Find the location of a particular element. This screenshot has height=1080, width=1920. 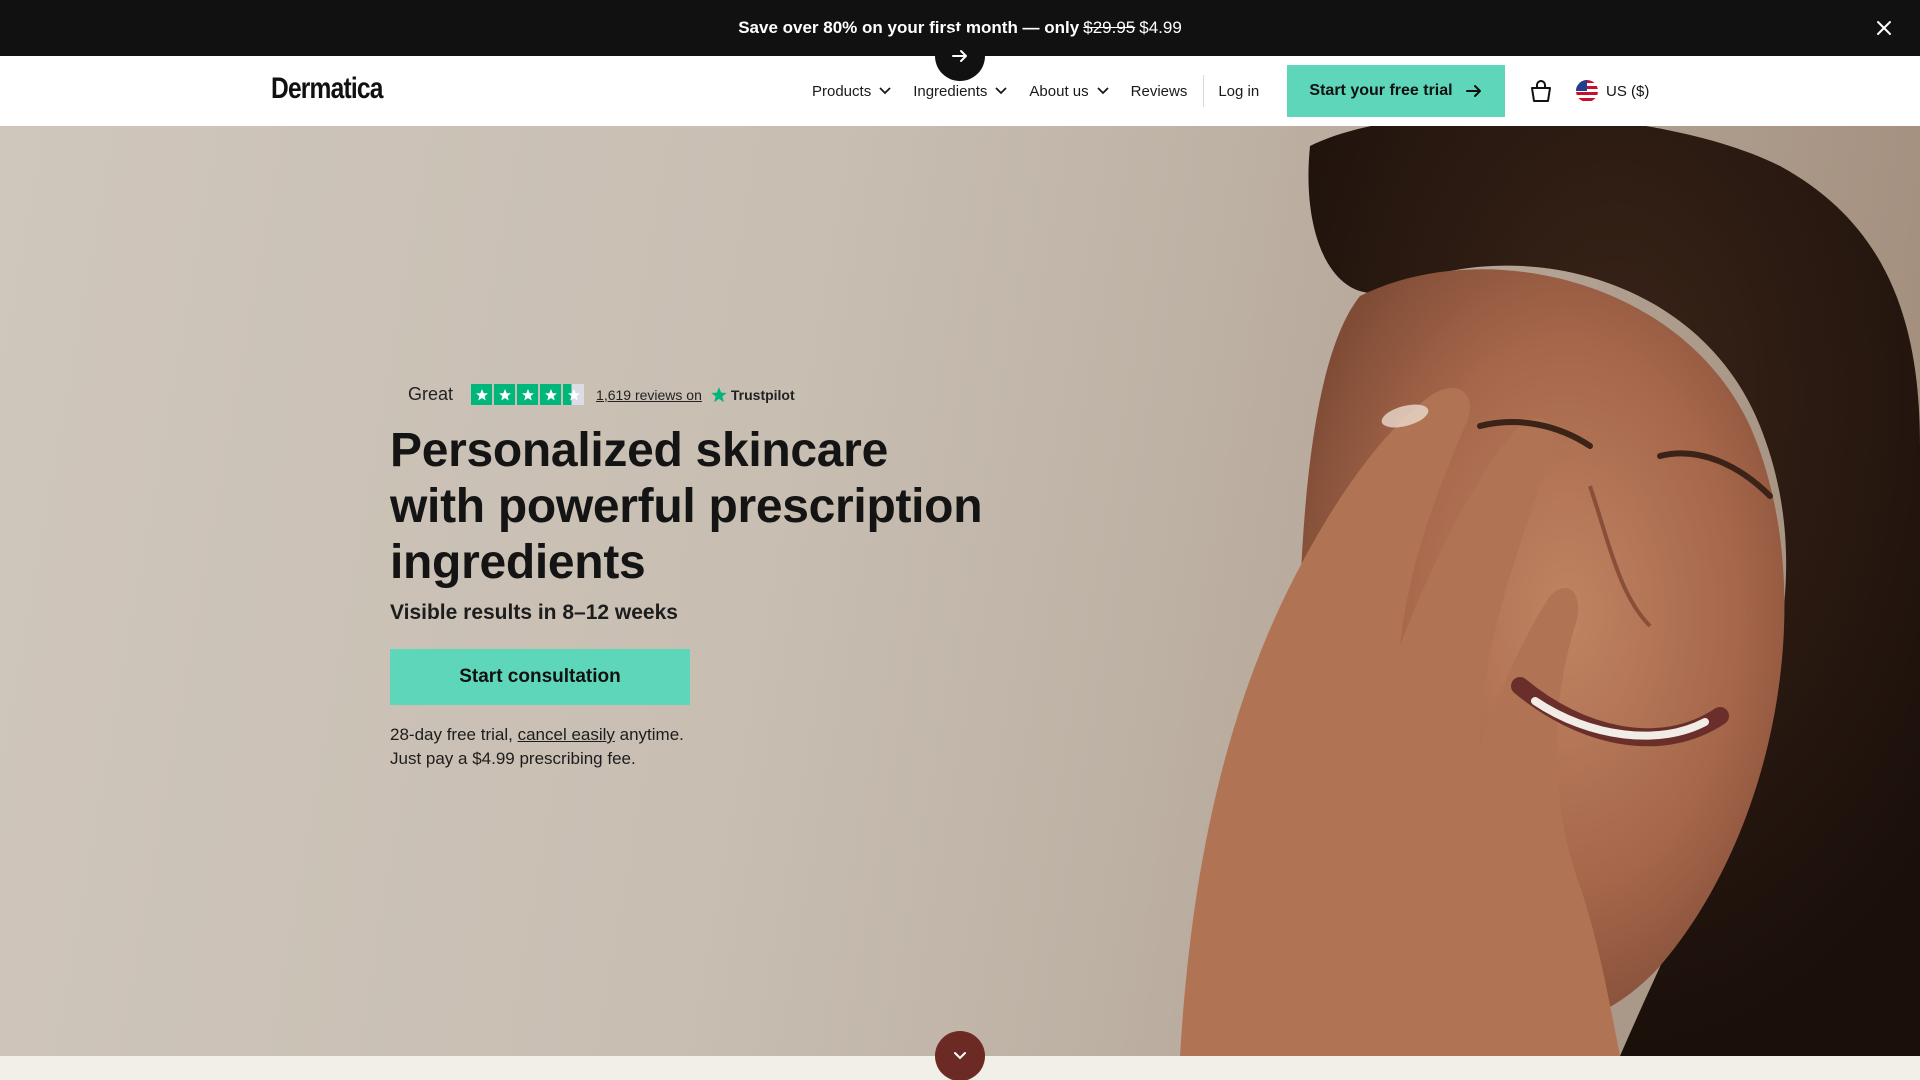

start-consultation-button: Start consultation is located at coordinates (540, 677).